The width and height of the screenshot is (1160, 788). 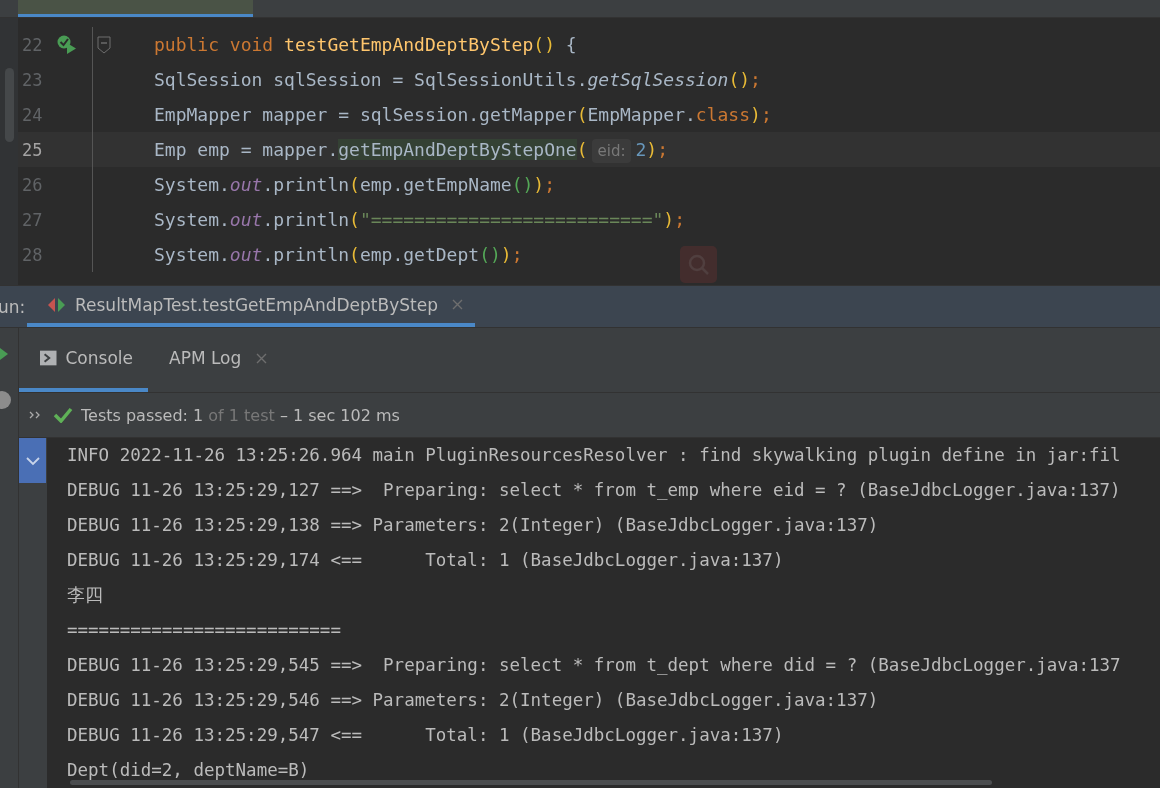 I want to click on expand-icon, so click(x=35, y=415).